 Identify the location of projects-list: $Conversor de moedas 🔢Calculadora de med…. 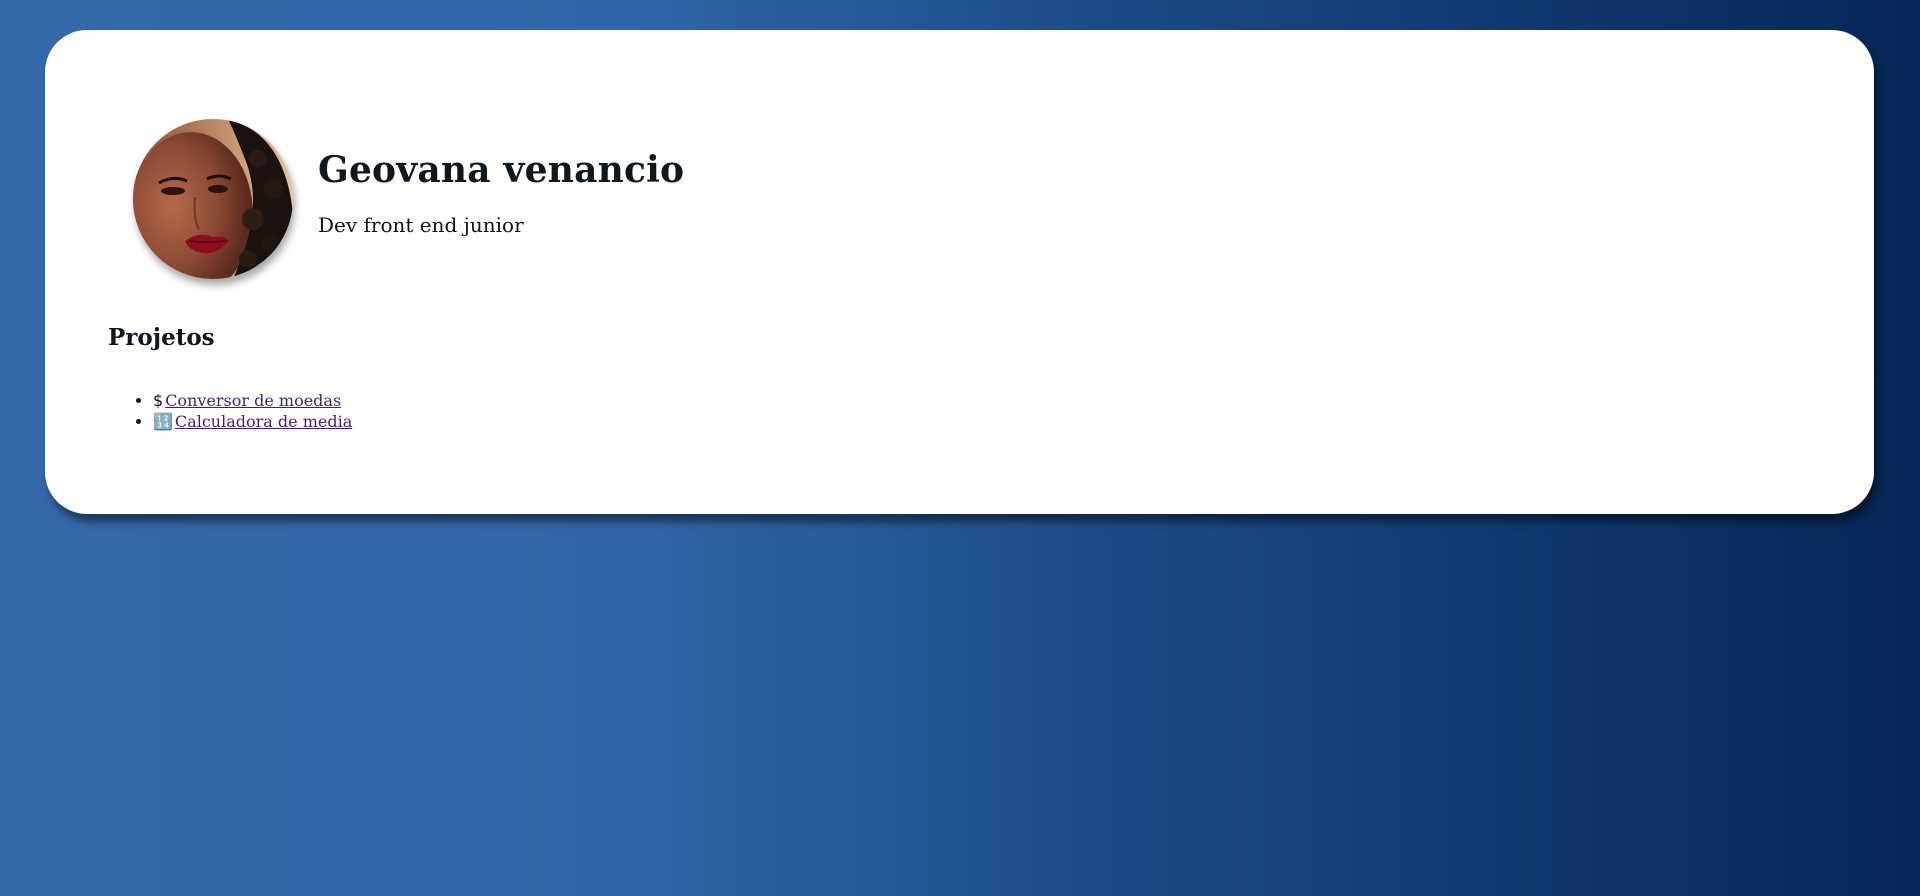
(230, 411).